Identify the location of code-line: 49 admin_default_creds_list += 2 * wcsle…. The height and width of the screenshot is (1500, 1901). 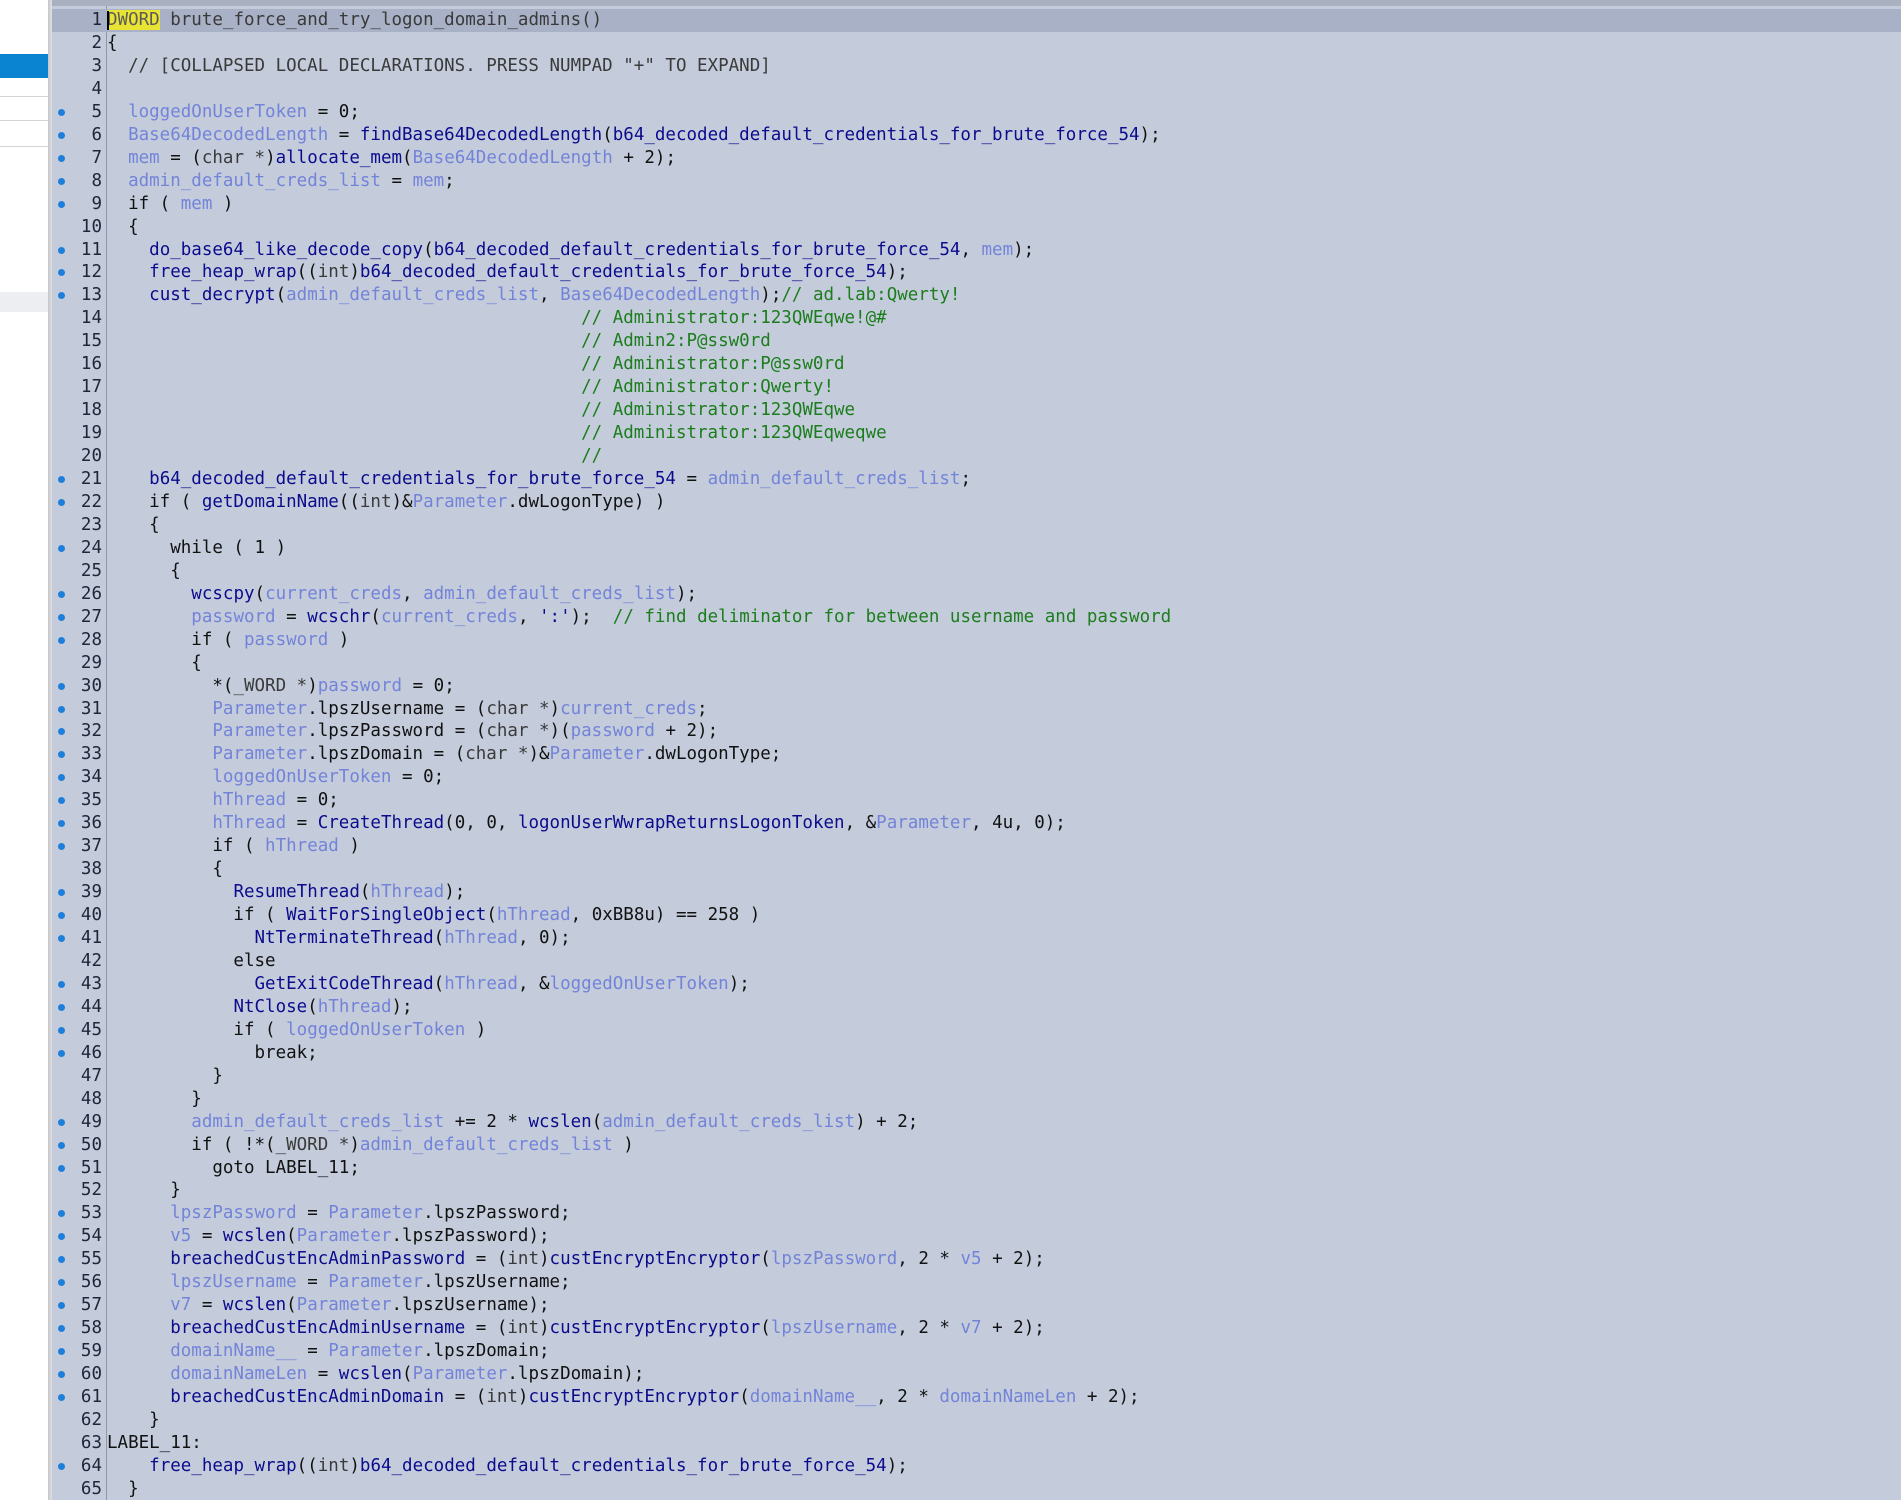
(976, 1122).